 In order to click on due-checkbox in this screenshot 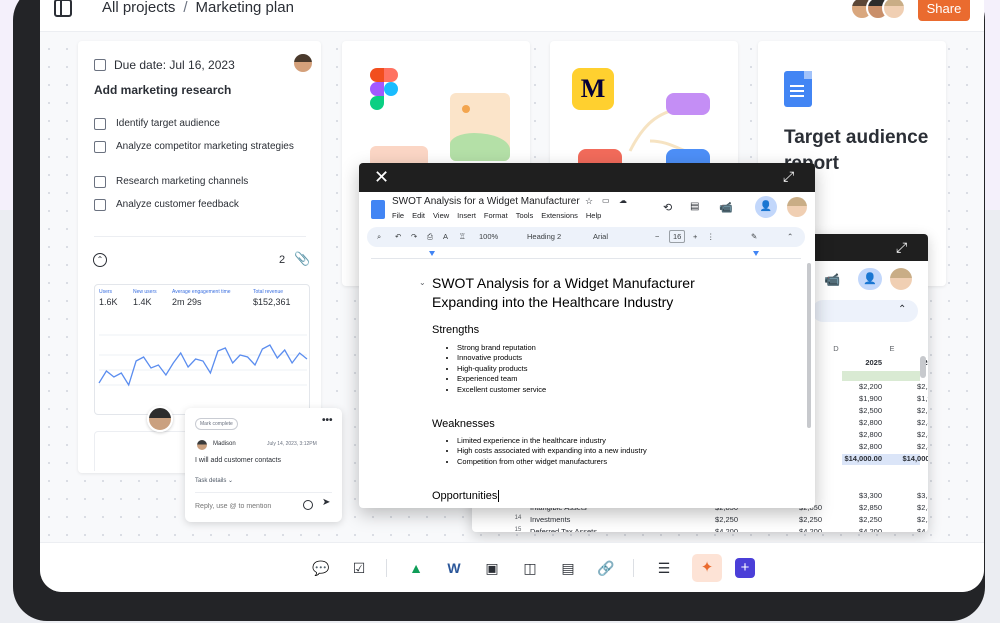, I will do `click(100, 65)`.